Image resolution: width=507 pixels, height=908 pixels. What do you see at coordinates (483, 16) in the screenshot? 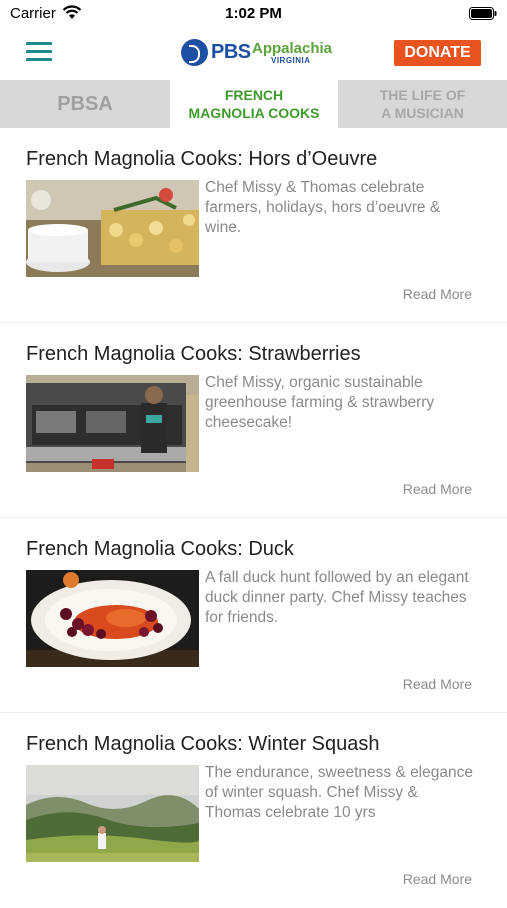
I see `battery-icon` at bounding box center [483, 16].